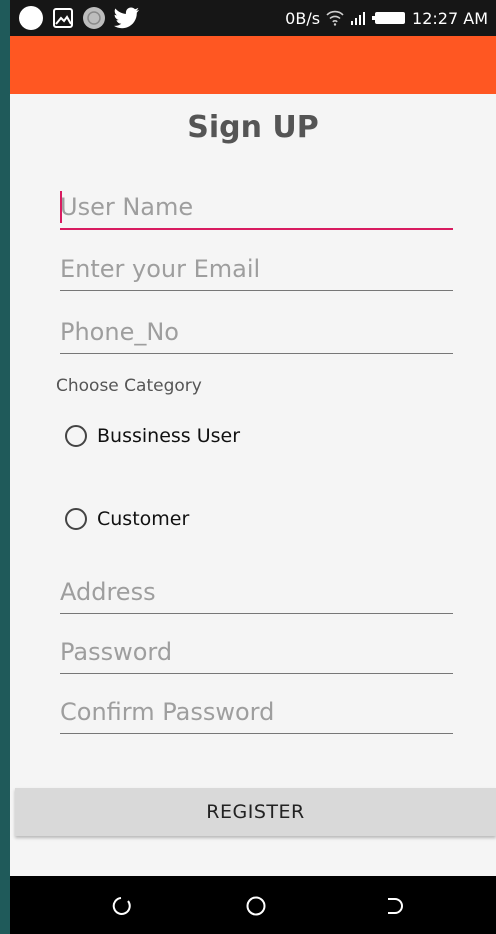  I want to click on confirm-password-field-container, so click(256, 713).